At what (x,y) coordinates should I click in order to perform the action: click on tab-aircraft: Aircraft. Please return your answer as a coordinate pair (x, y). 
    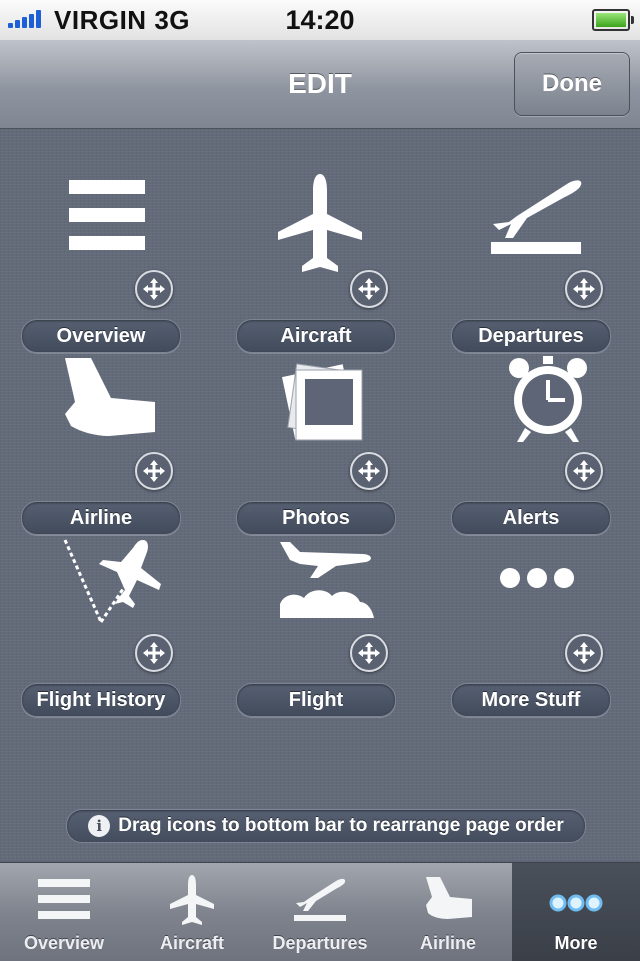
    Looking at the image, I should click on (192, 912).